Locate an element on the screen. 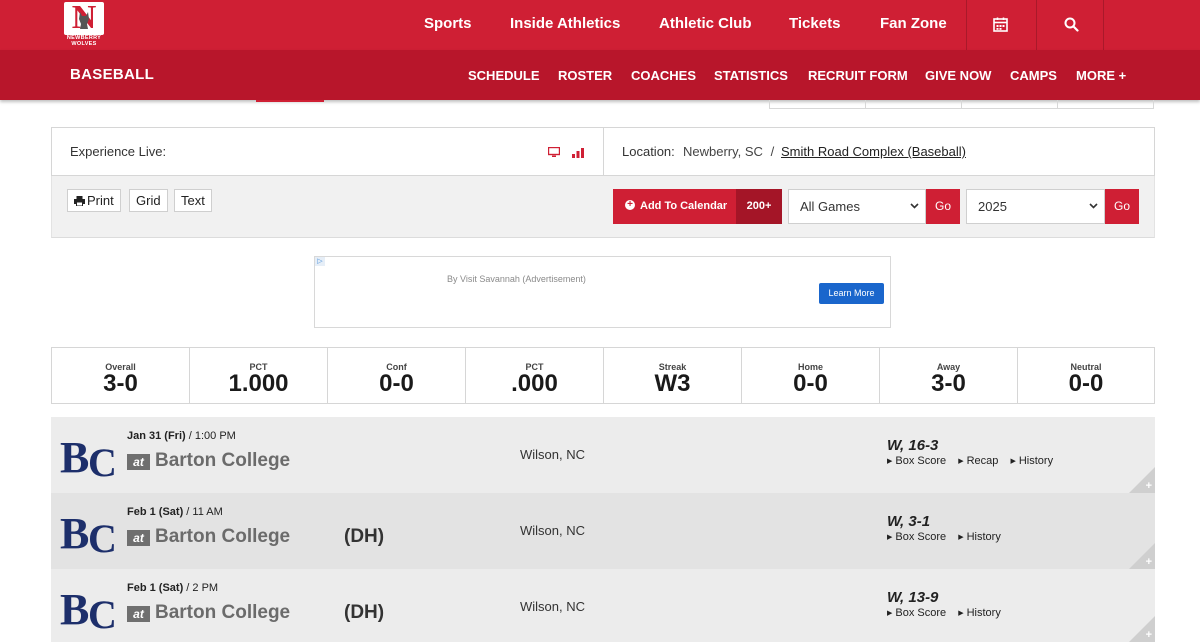 The width and height of the screenshot is (1200, 642). recap-link: ▶ Recap is located at coordinates (978, 461).